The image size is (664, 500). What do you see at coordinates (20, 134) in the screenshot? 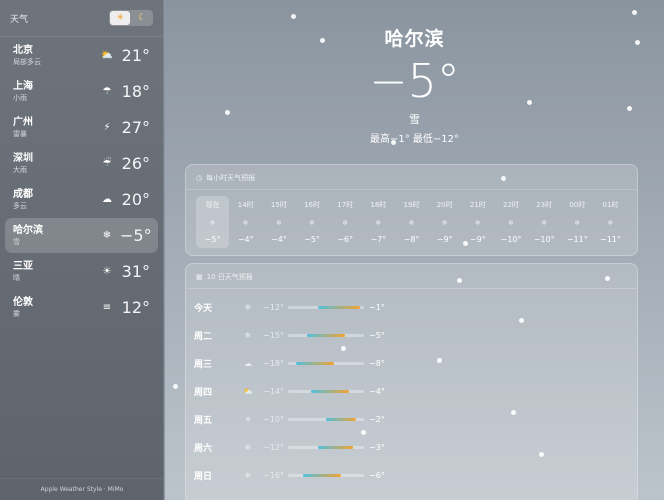
I see `city-condition: 雷暴` at bounding box center [20, 134].